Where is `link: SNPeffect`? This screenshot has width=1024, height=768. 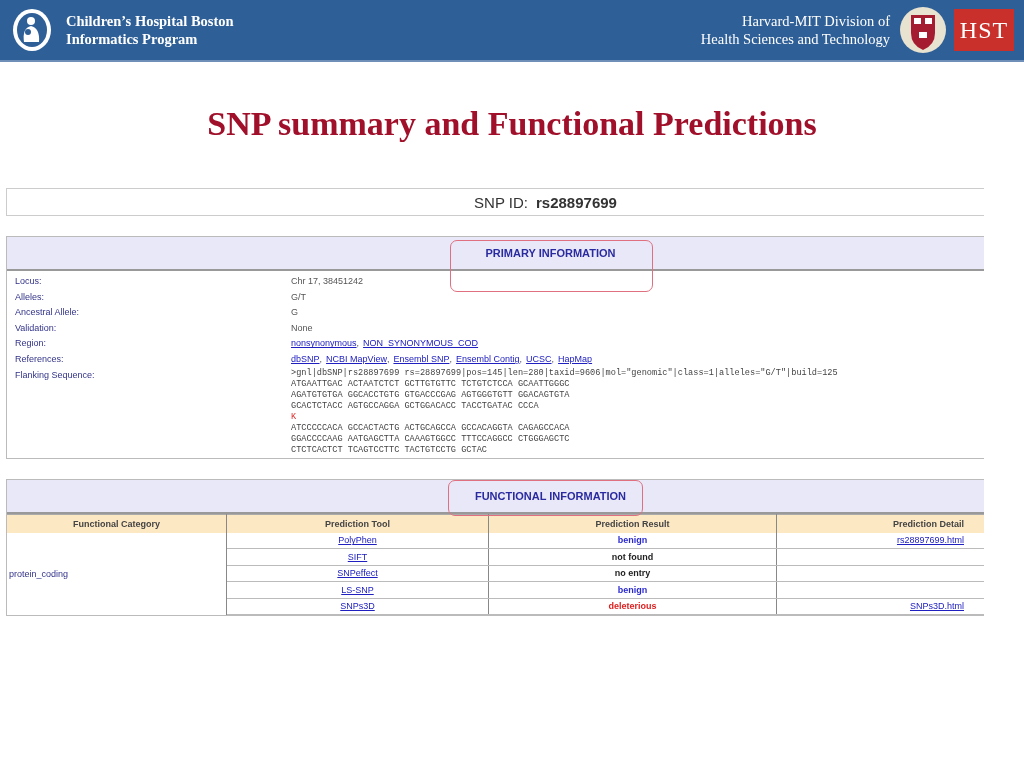 link: SNPeffect is located at coordinates (357, 573).